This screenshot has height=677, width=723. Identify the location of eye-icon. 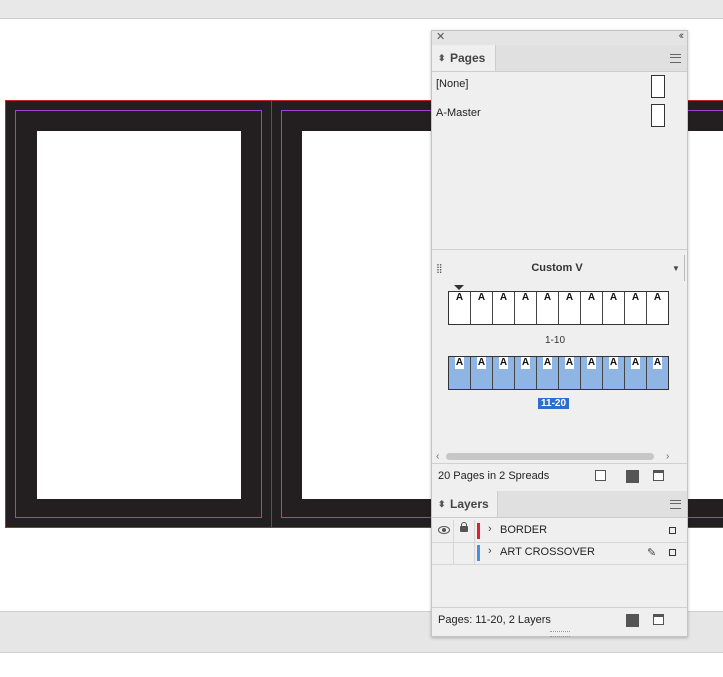
(444, 530).